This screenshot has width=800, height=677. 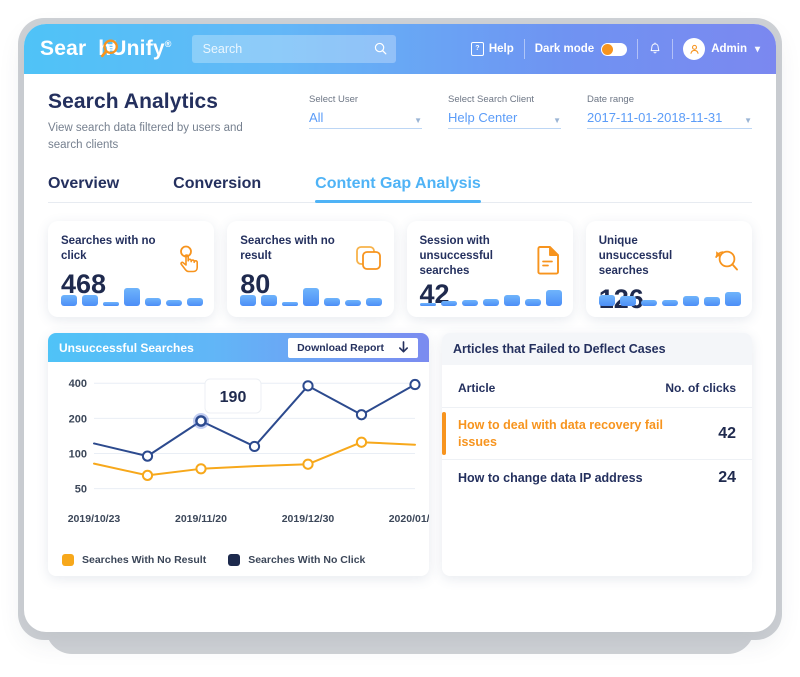 What do you see at coordinates (217, 188) in the screenshot?
I see `tab-conversion: Conversion` at bounding box center [217, 188].